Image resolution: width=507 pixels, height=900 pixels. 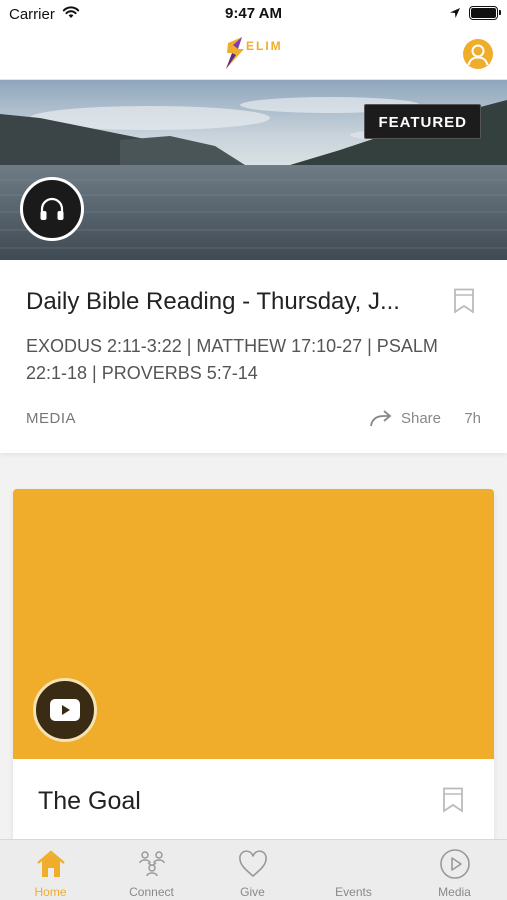 I want to click on share-label: Share, so click(x=420, y=418).